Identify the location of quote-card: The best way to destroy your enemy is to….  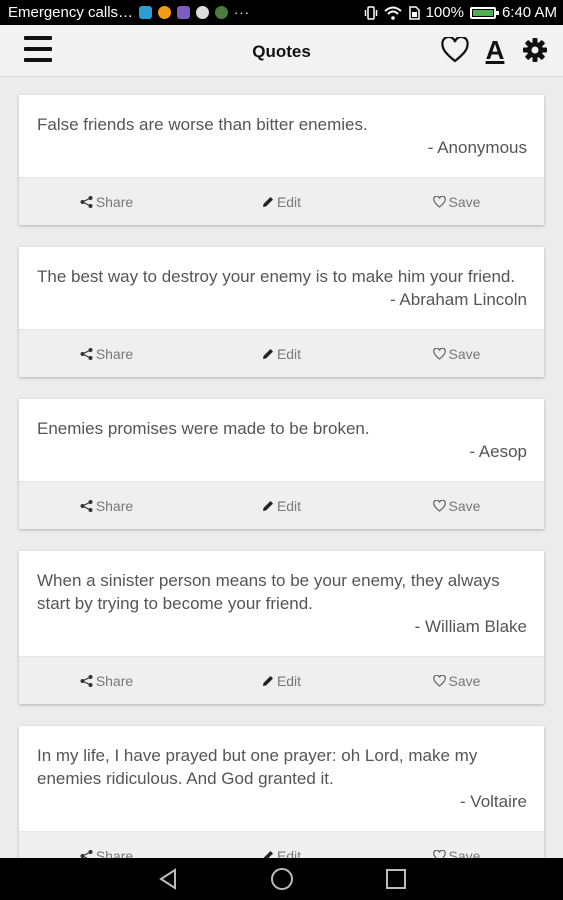
(281, 312).